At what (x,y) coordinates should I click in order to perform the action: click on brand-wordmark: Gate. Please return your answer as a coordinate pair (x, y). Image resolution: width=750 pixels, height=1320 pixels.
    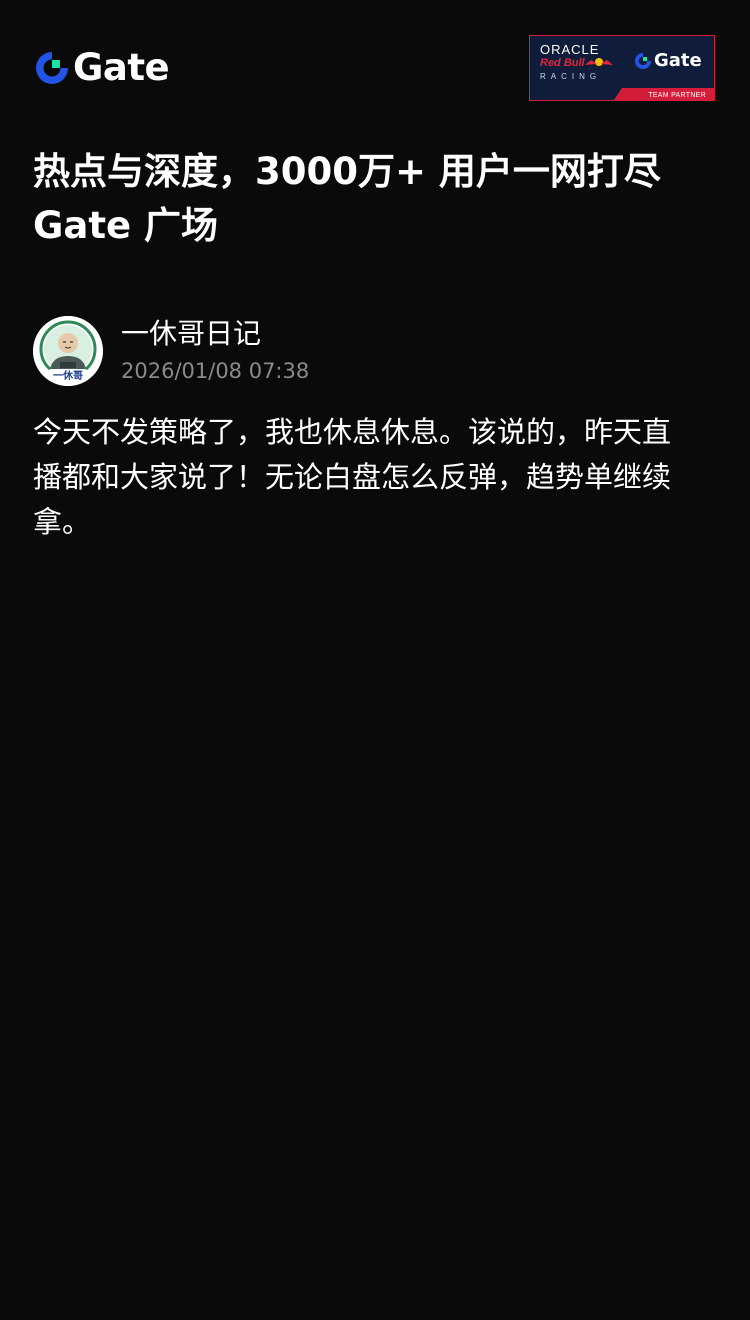
    Looking at the image, I should click on (121, 67).